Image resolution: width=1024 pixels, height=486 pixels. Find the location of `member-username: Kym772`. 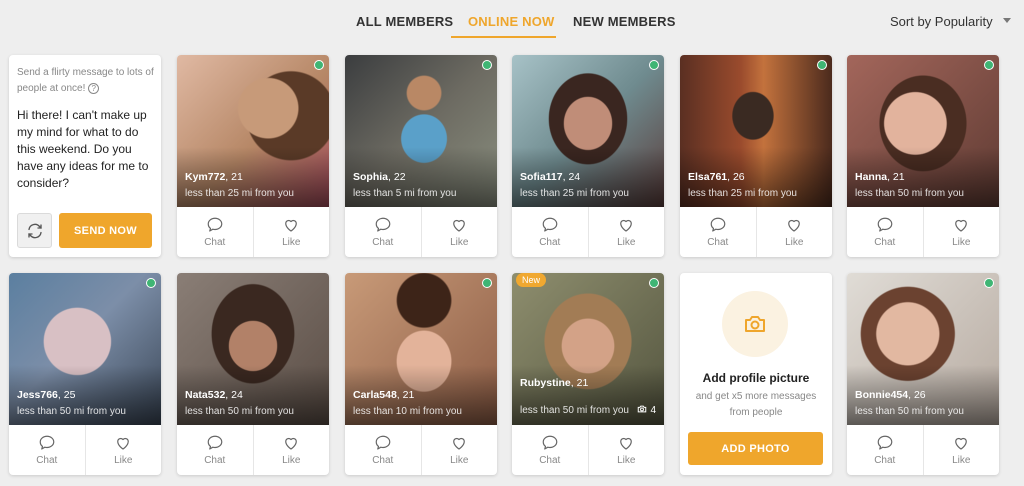

member-username: Kym772 is located at coordinates (205, 177).